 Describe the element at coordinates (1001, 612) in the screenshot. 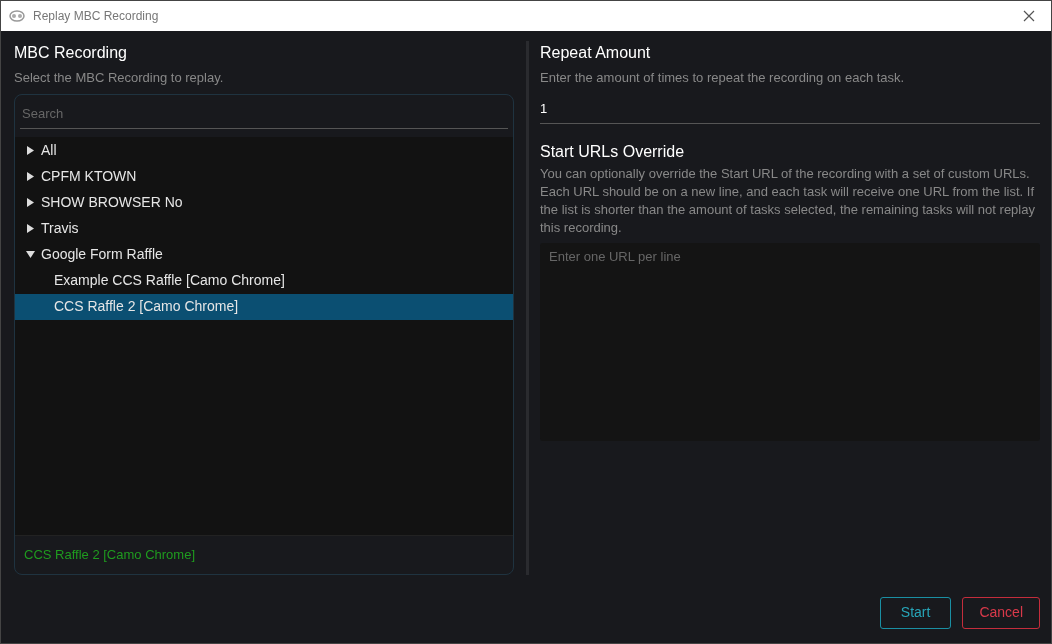

I see `cancel-button: Cancel` at that location.